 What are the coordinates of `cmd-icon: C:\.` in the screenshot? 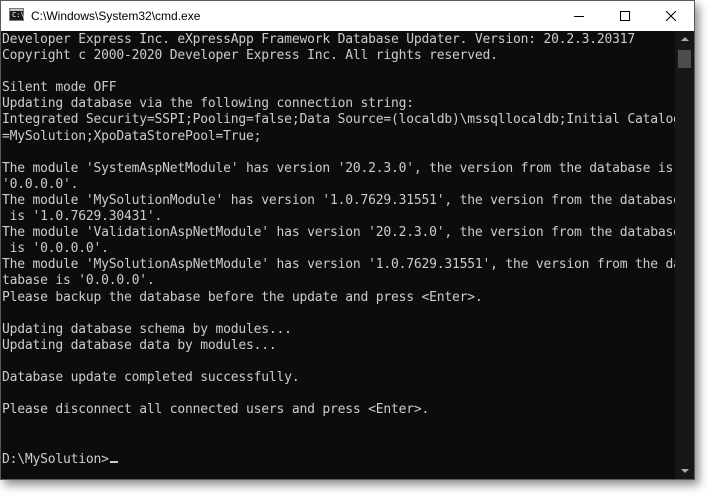 It's located at (19, 14).